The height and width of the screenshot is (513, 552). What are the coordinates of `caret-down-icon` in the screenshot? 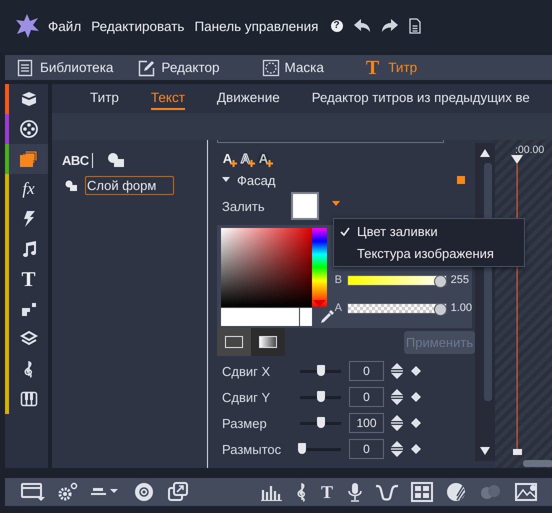 It's located at (336, 204).